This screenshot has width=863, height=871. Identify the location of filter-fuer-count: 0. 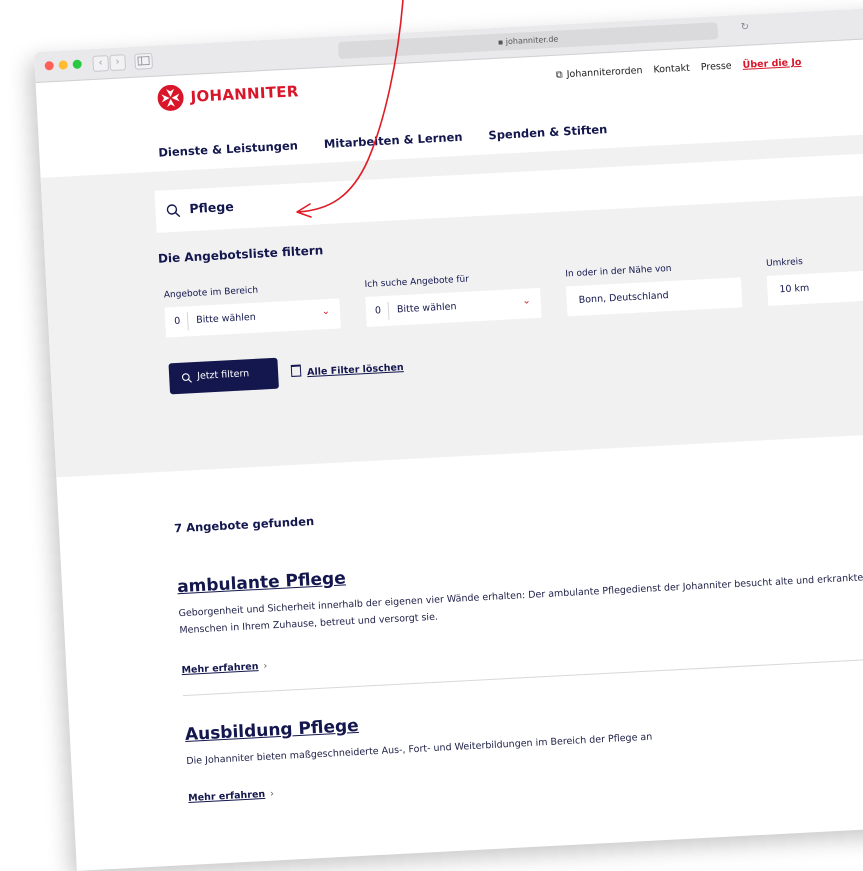
(378, 310).